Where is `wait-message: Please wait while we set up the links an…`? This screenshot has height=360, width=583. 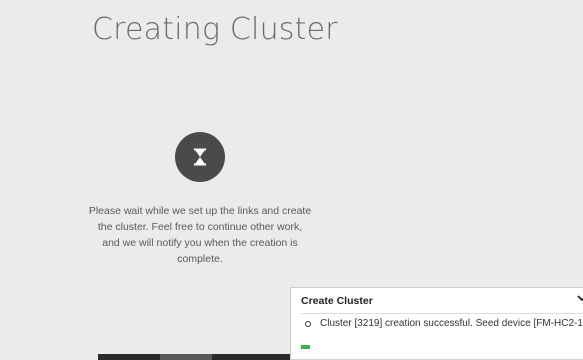 wait-message: Please wait while we set up the links an… is located at coordinates (200, 235).